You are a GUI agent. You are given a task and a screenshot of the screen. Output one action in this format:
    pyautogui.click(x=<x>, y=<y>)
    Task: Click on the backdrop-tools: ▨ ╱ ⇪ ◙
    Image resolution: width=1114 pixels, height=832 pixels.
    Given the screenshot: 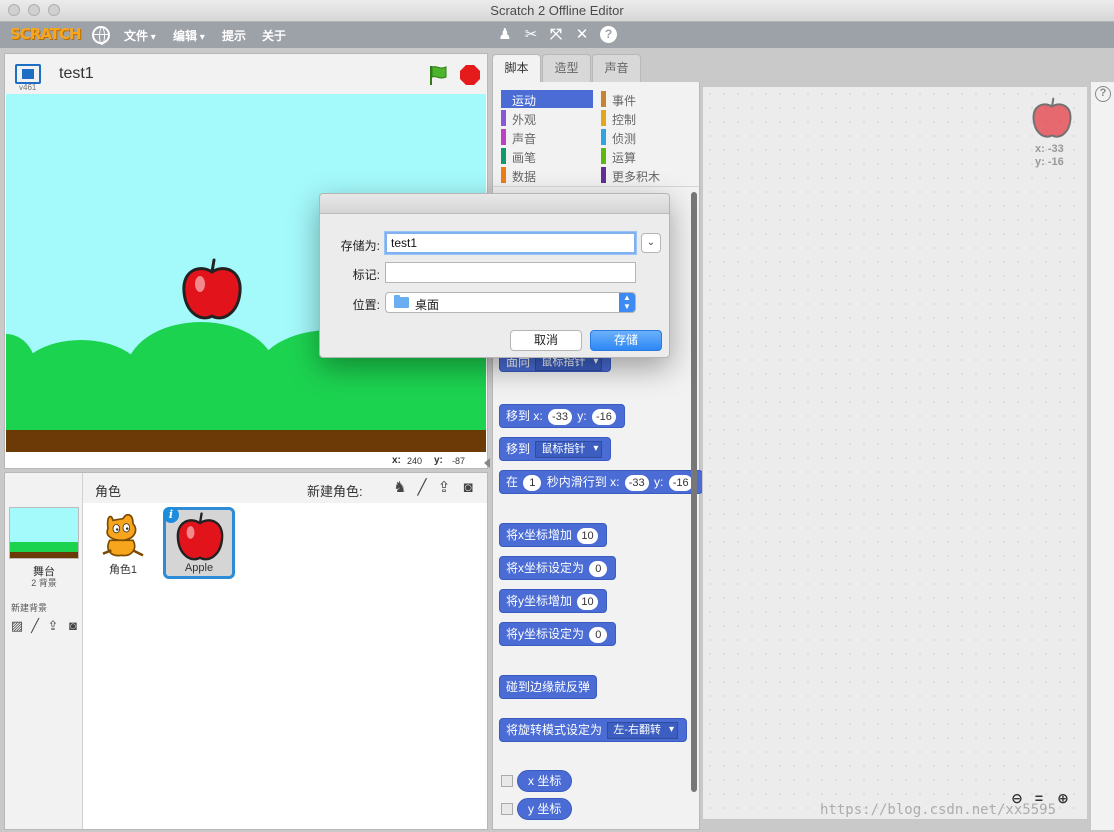 What is the action you would take?
    pyautogui.click(x=46, y=627)
    